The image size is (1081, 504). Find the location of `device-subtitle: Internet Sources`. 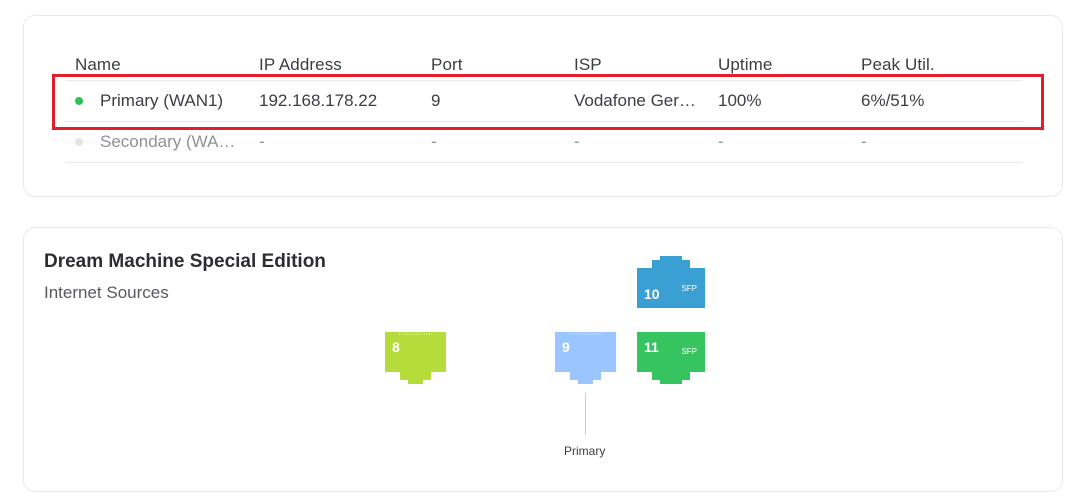

device-subtitle: Internet Sources is located at coordinates (106, 292).